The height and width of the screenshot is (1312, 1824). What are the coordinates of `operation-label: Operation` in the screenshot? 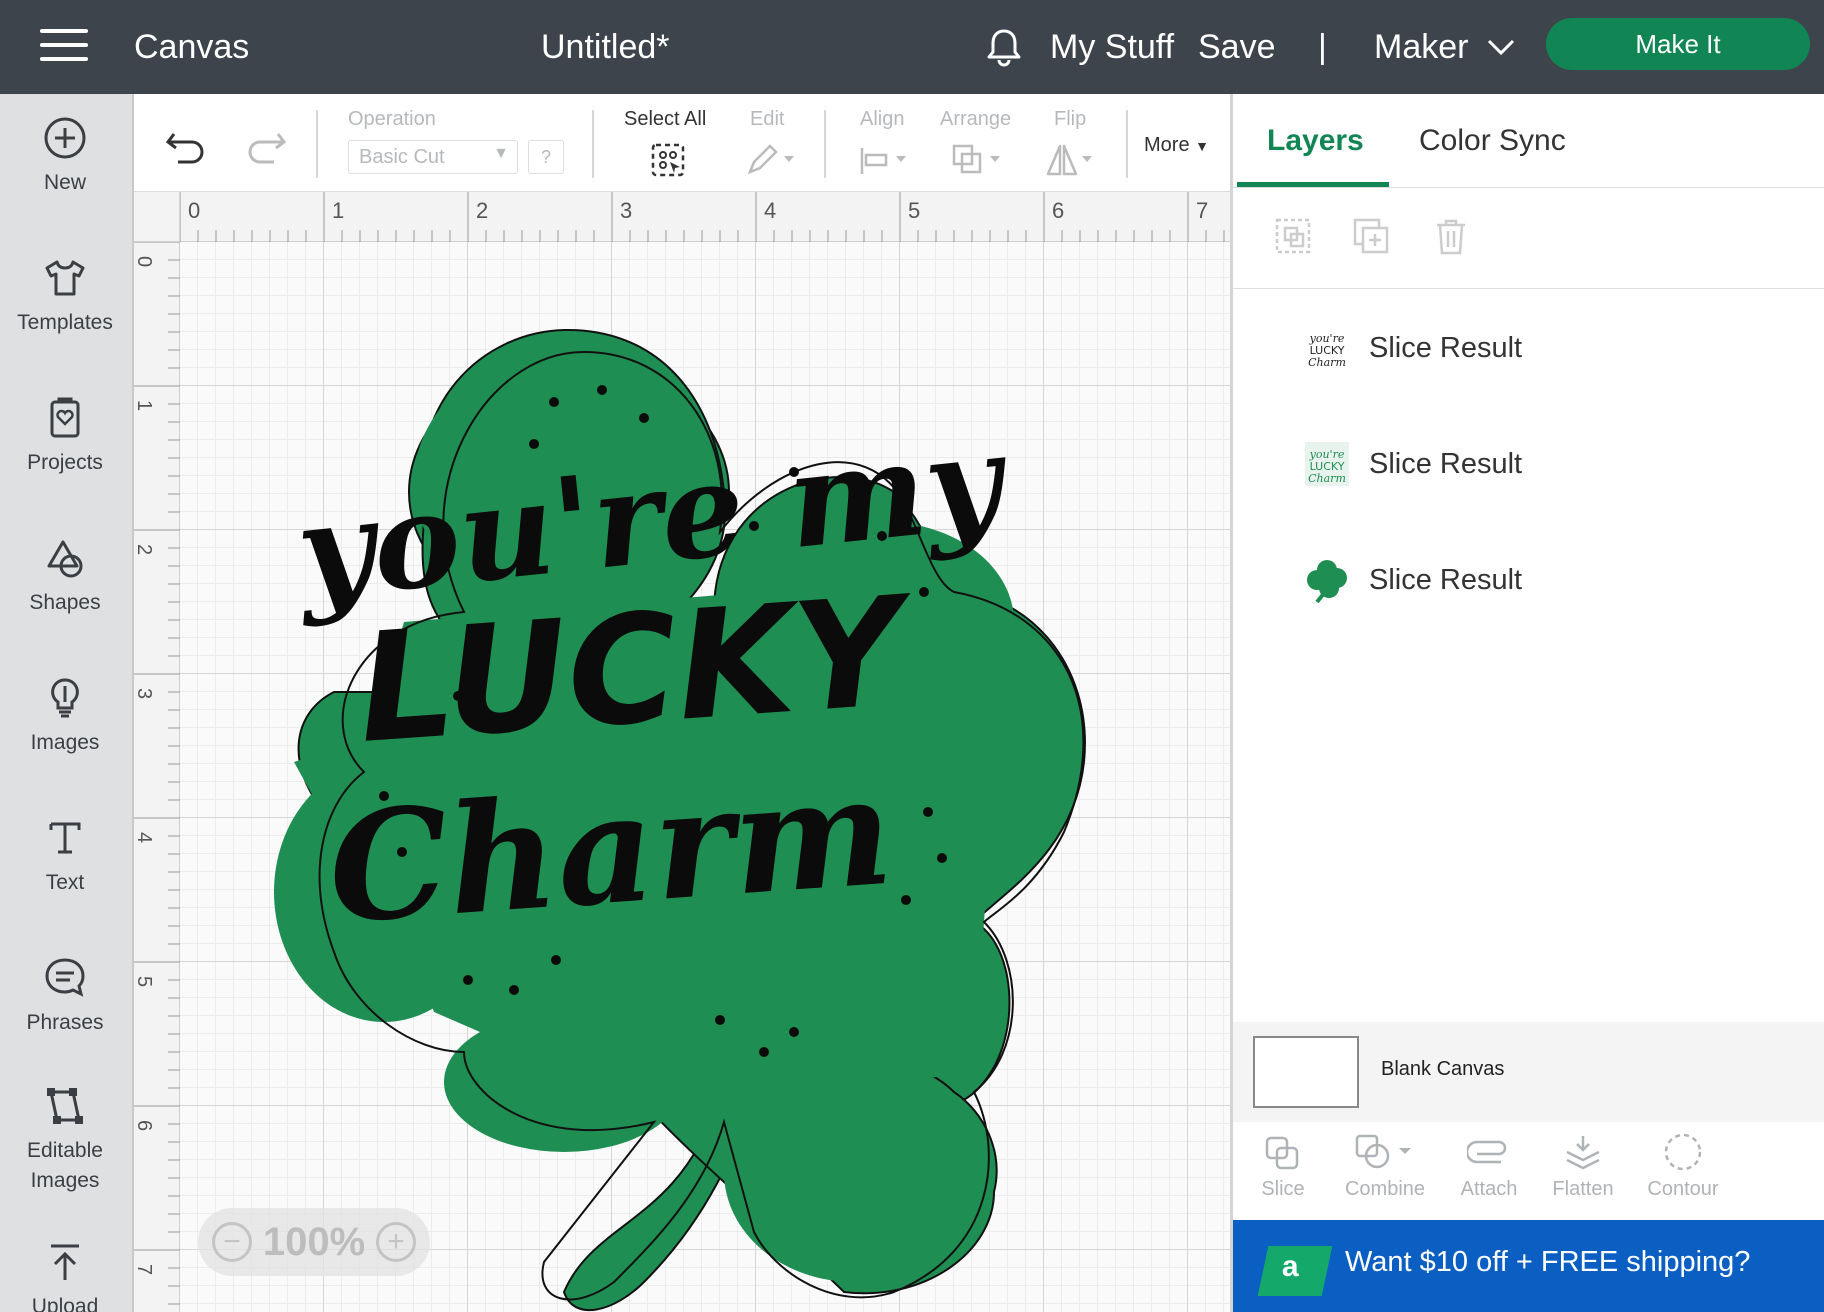 It's located at (392, 119).